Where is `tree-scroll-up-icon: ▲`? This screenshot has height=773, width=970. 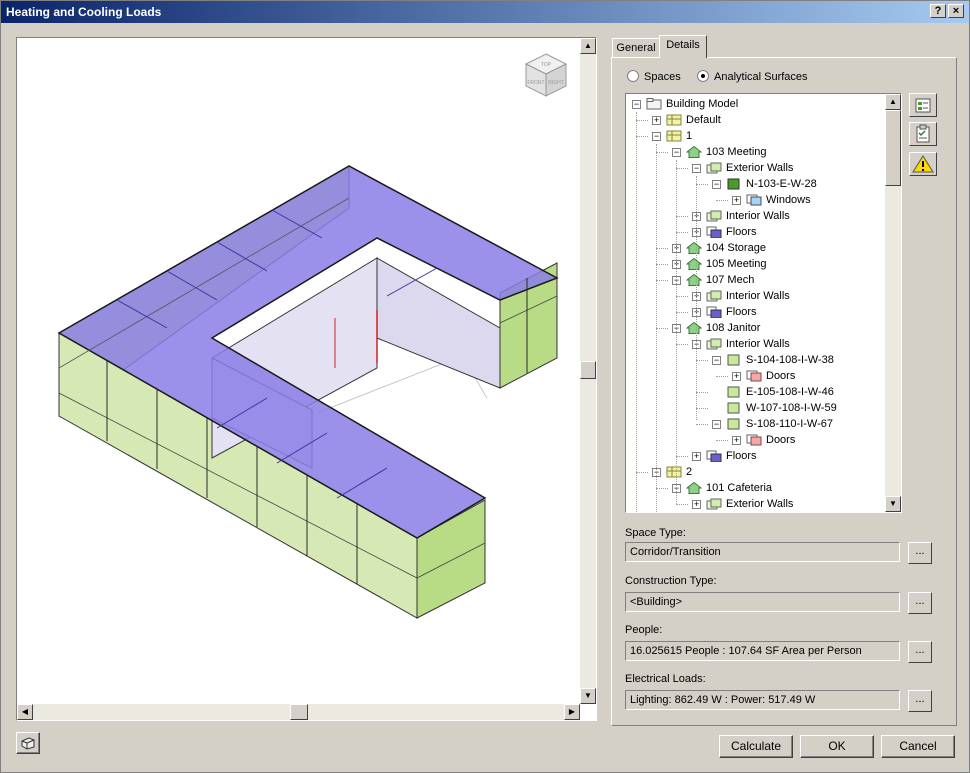 tree-scroll-up-icon: ▲ is located at coordinates (893, 102).